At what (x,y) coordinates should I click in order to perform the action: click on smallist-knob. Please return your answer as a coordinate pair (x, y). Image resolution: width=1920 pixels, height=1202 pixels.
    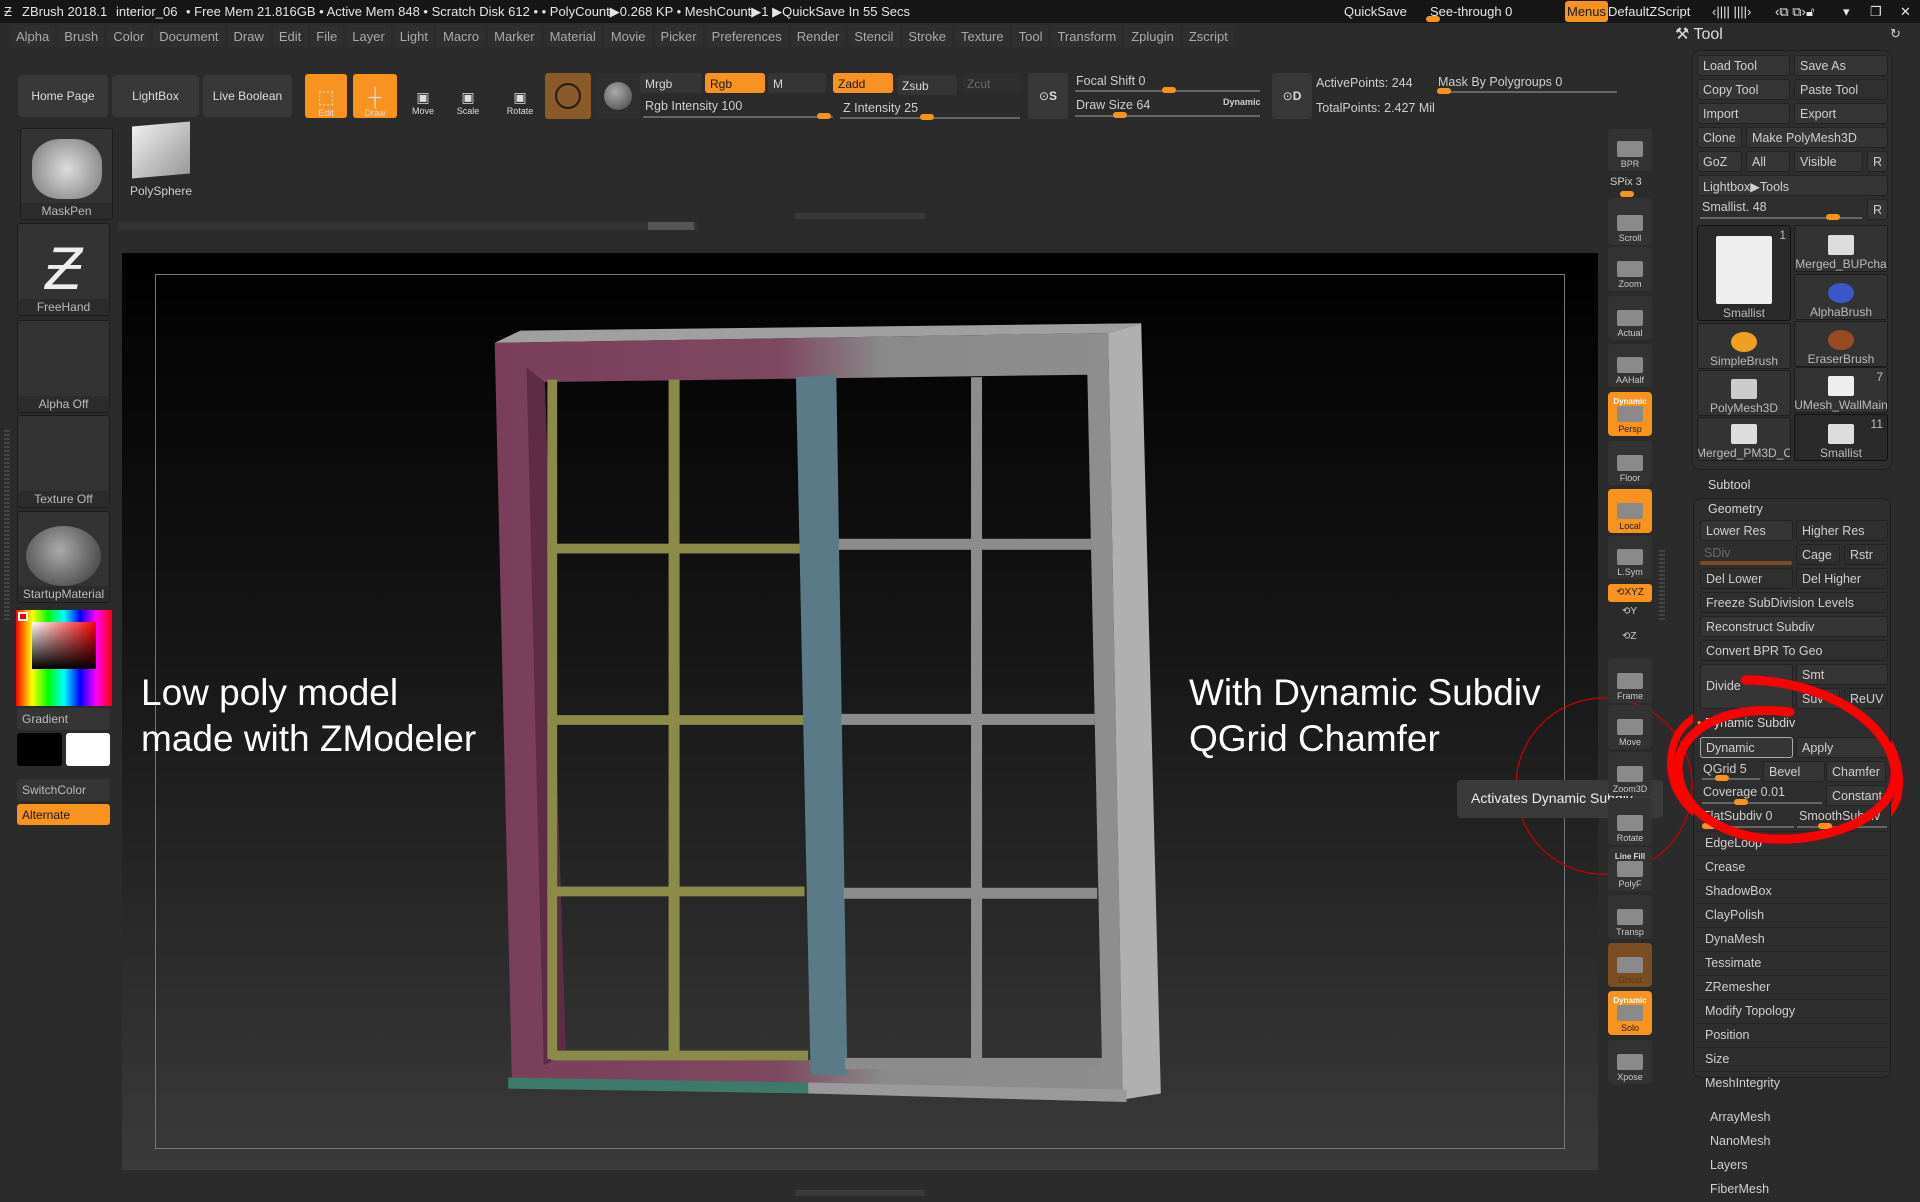
    Looking at the image, I should click on (1833, 217).